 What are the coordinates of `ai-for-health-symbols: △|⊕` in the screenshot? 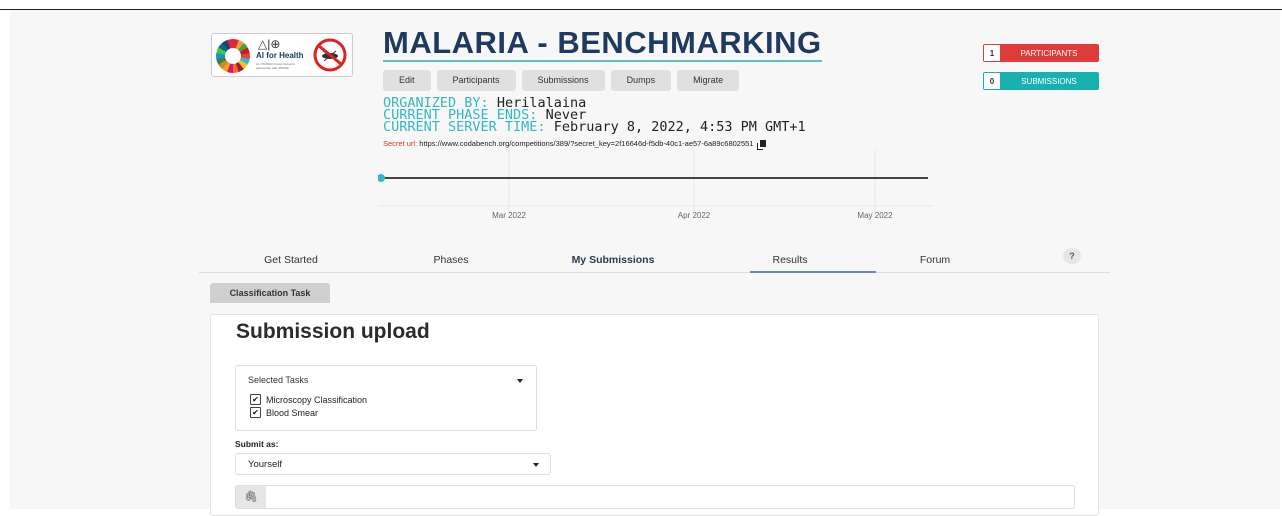 It's located at (269, 44).